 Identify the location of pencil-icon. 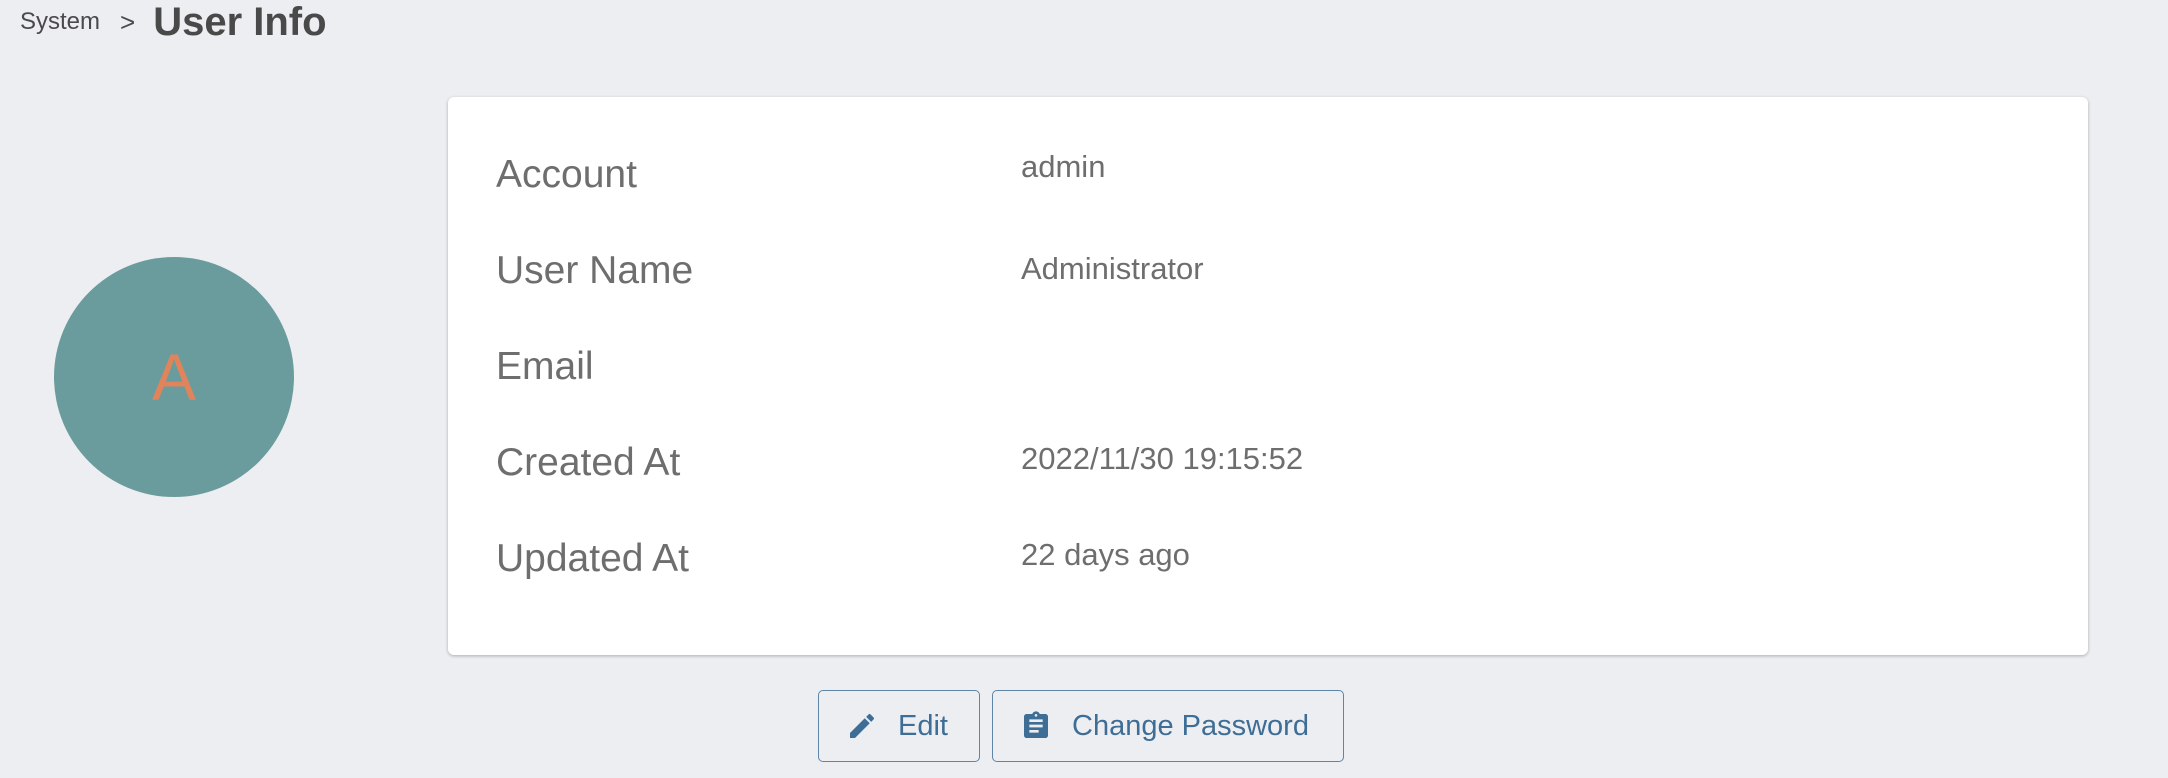
(862, 726).